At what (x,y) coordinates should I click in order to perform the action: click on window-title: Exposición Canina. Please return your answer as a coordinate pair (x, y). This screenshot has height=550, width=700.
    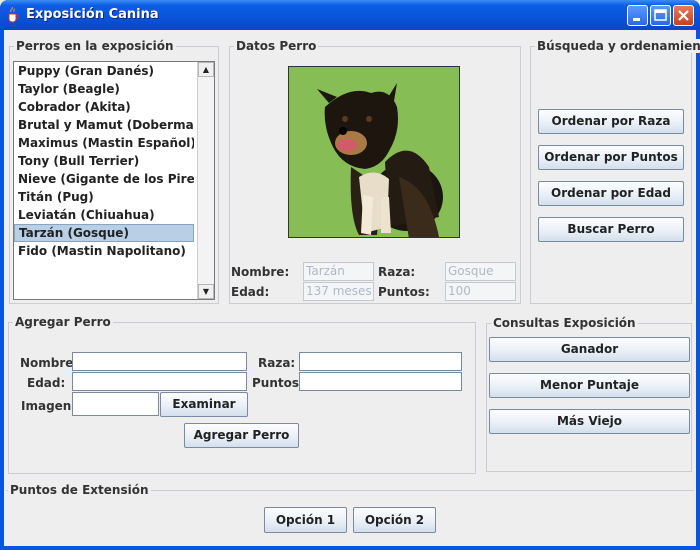
    Looking at the image, I should click on (92, 14).